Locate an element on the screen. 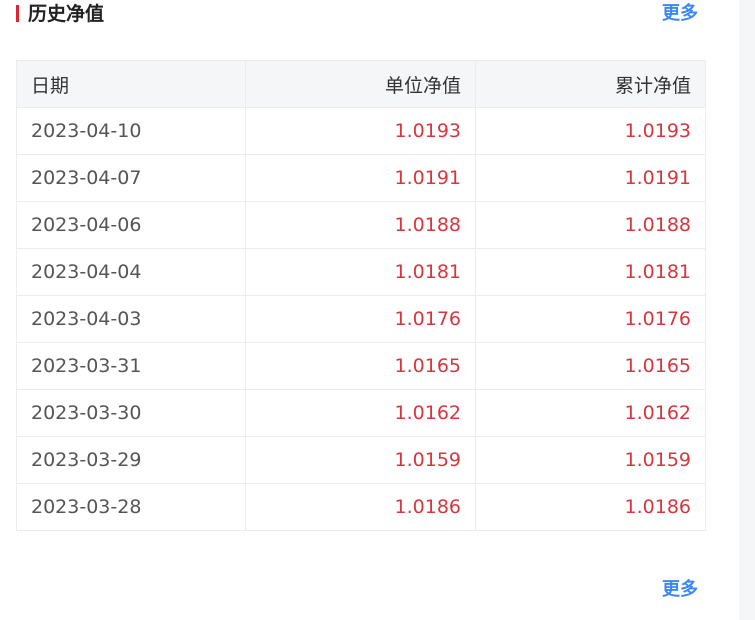 This screenshot has height=620, width=755. more-link-bottom: 更多 is located at coordinates (680, 590).